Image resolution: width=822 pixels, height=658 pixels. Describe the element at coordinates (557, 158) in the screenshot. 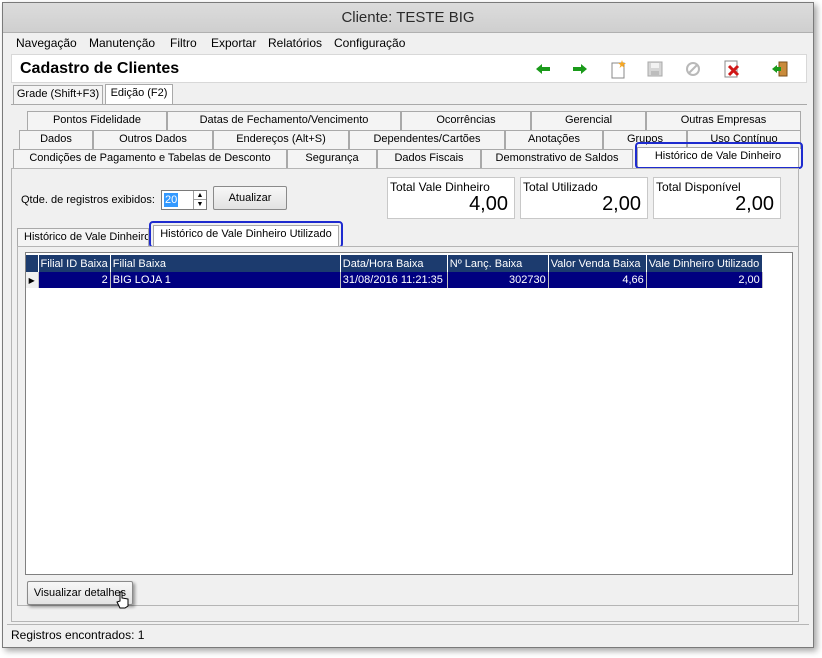

I see `tab-demonstrativo-saldos: Demonstrativo de Saldos` at that location.